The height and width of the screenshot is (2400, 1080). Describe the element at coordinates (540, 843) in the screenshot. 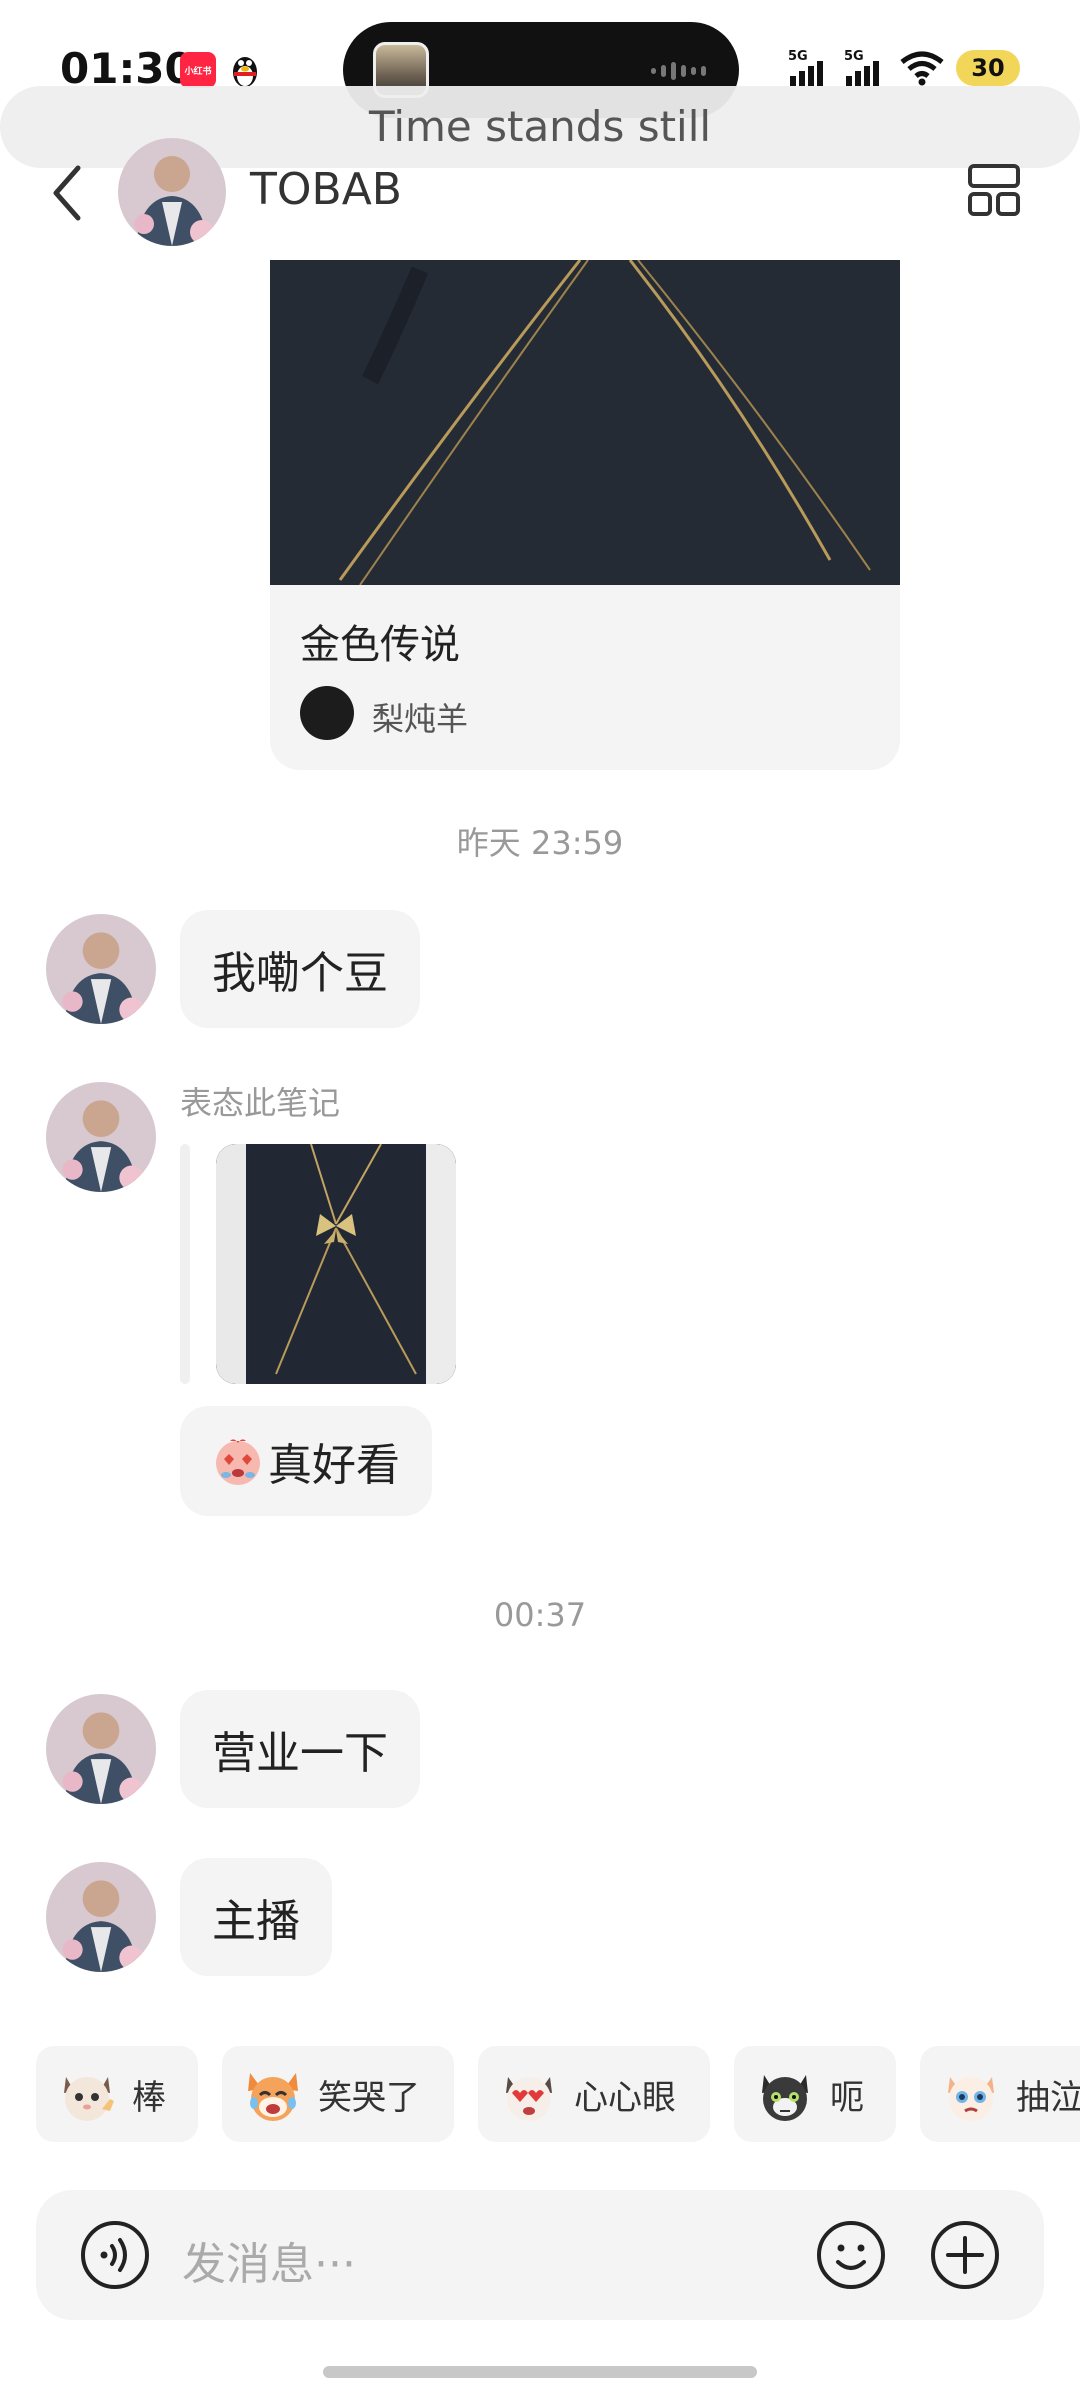

I see `timestamp: 昨天 23:59` at that location.